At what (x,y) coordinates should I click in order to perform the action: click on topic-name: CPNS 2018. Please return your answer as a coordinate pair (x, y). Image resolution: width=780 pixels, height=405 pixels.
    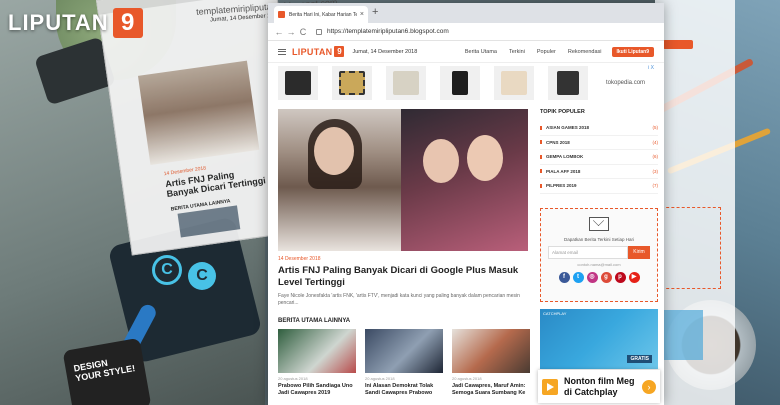
    Looking at the image, I should click on (555, 142).